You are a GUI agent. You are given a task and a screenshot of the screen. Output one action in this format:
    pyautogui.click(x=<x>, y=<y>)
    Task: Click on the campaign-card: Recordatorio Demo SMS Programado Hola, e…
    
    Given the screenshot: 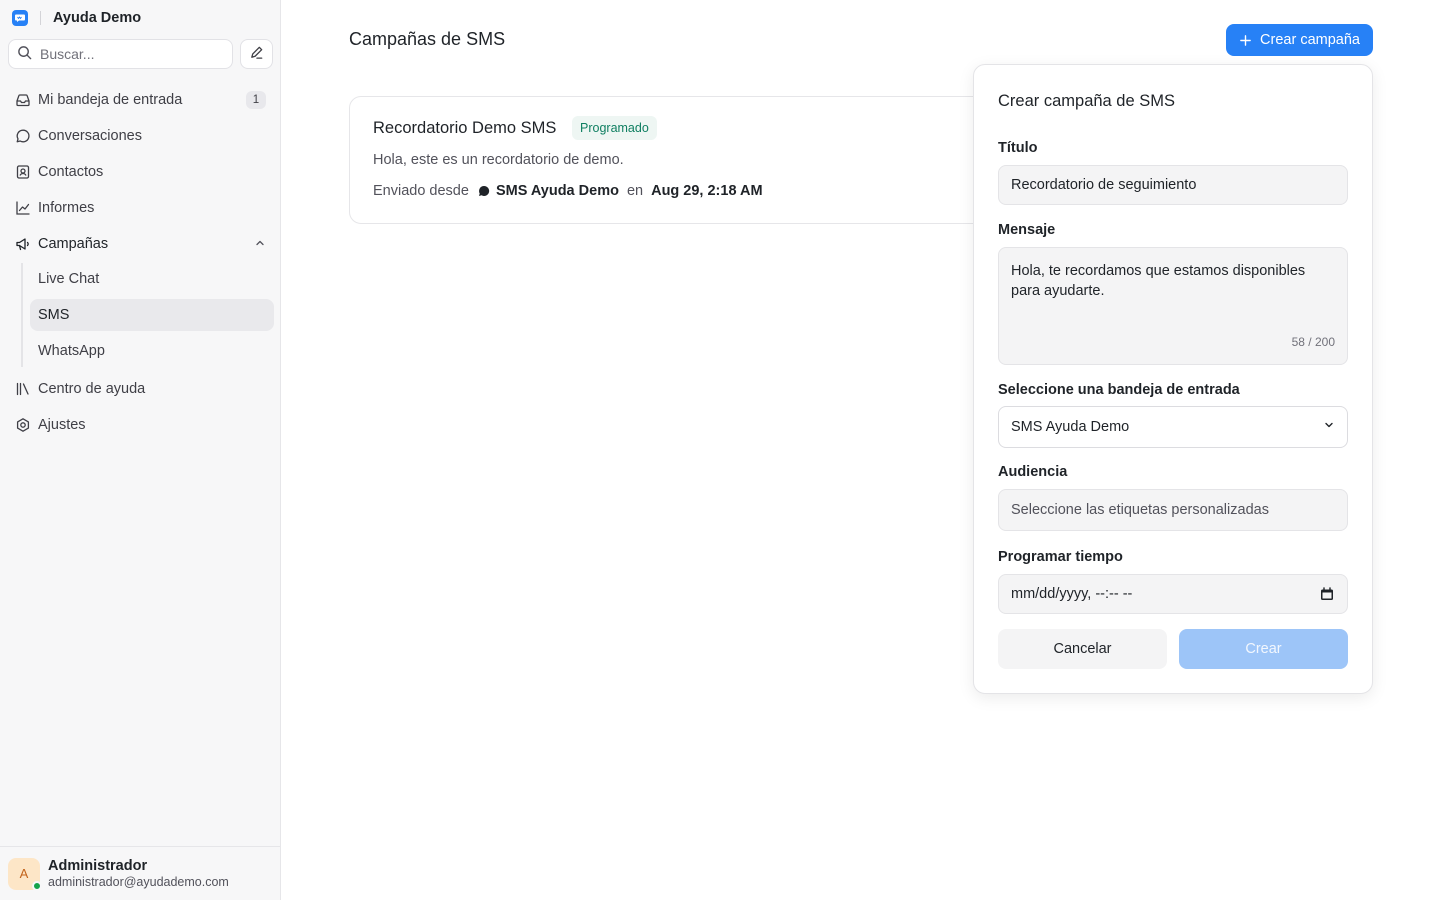 What is the action you would take?
    pyautogui.click(x=689, y=160)
    